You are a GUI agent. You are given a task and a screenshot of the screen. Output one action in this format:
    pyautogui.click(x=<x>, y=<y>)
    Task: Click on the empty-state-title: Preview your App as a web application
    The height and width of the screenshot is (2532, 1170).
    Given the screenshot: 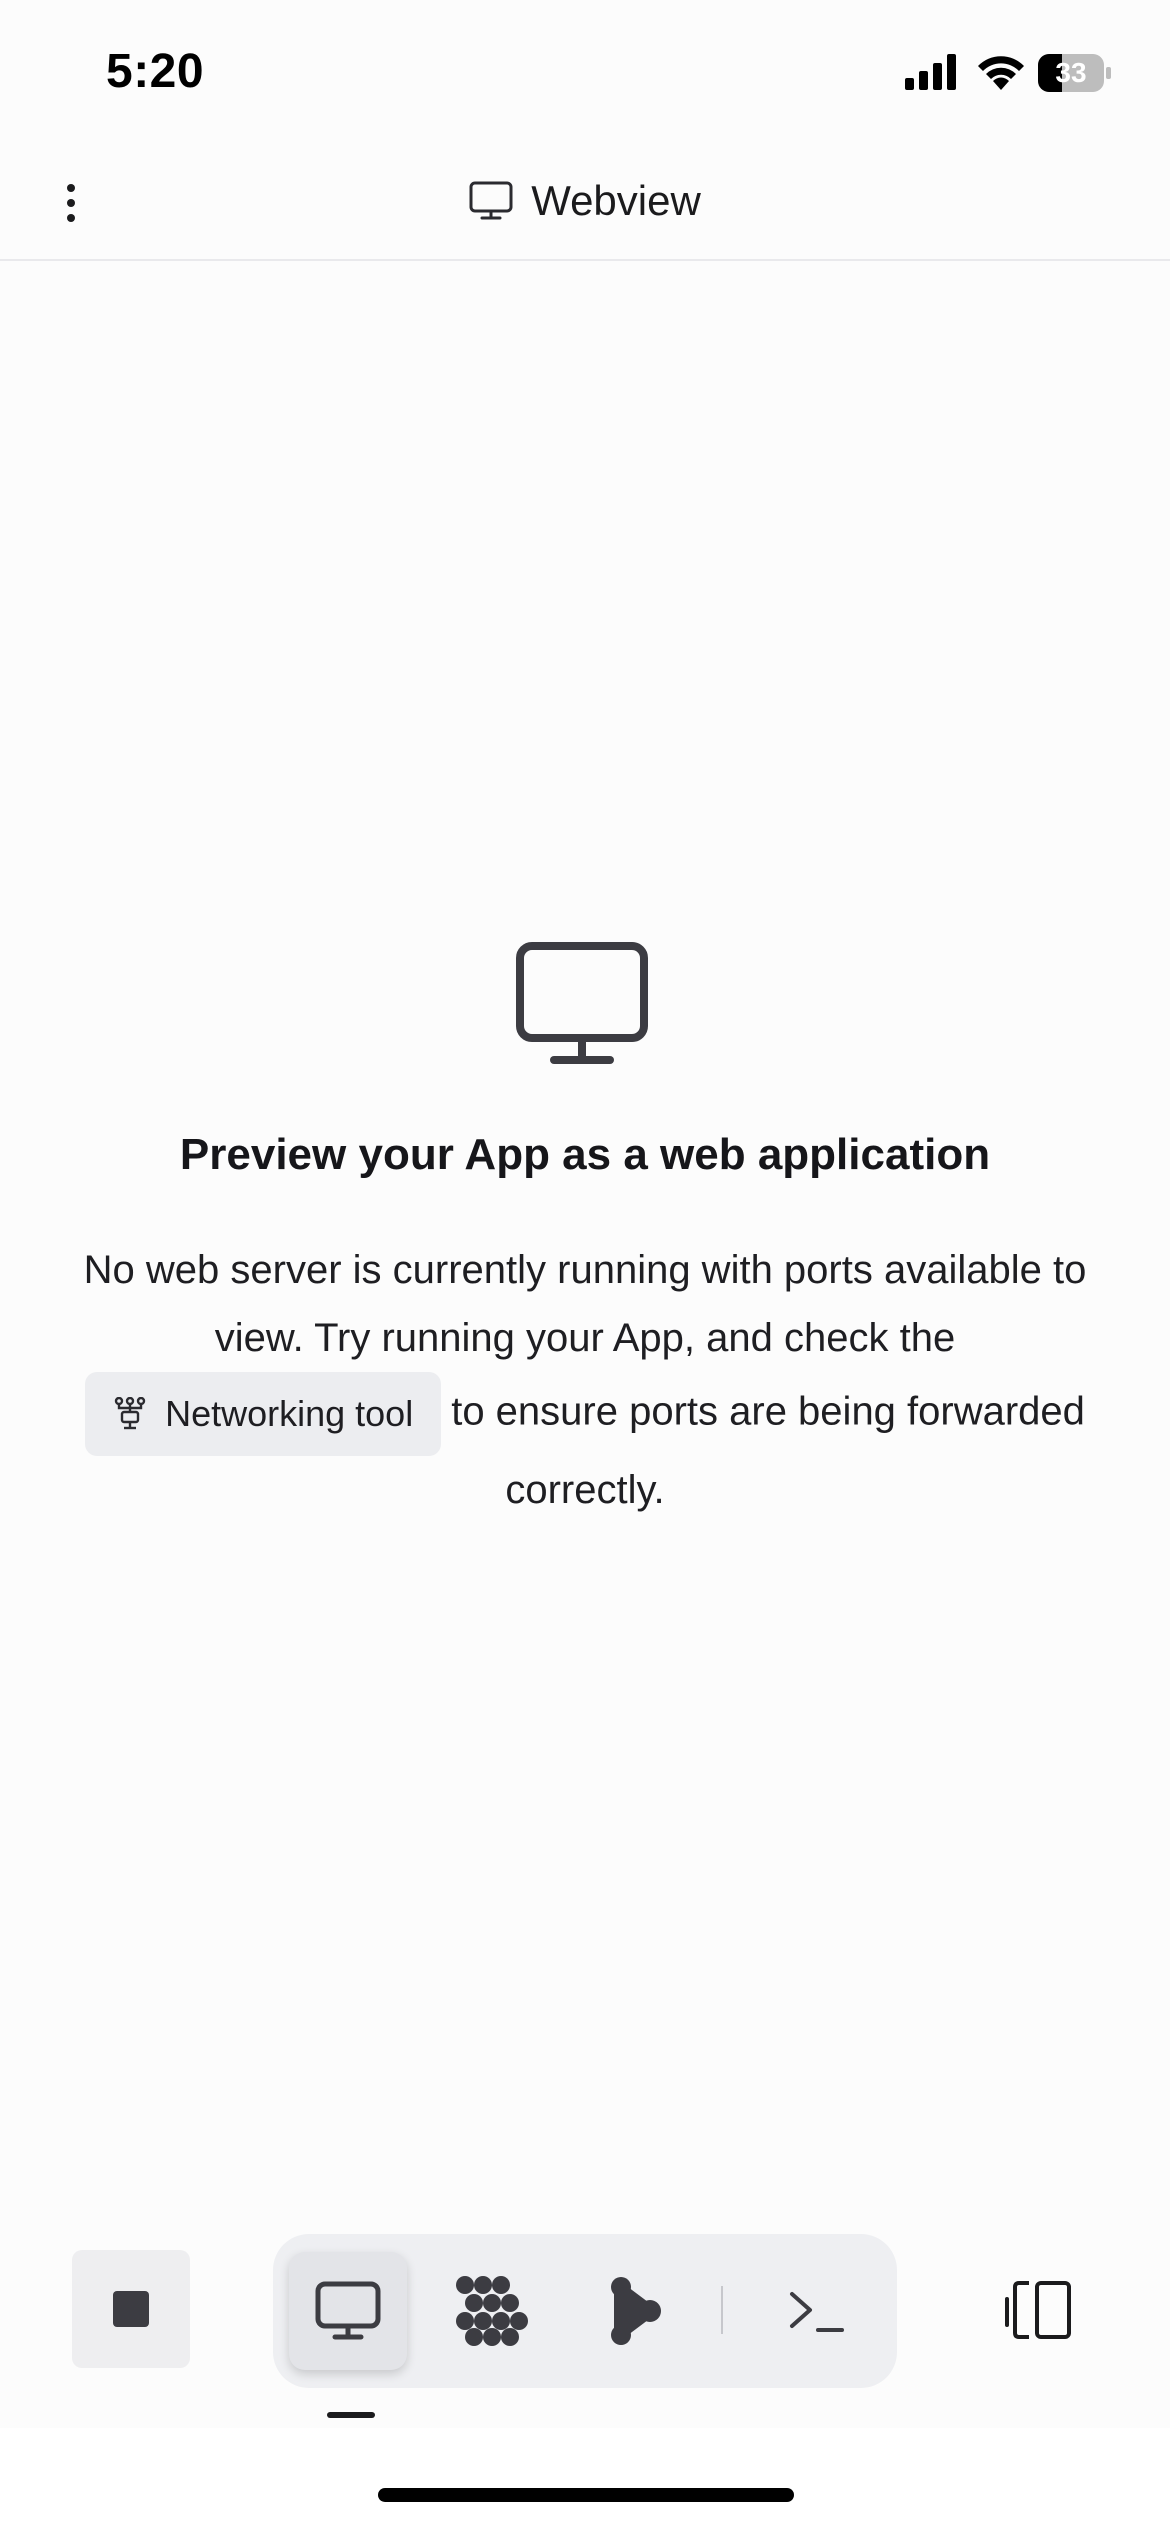 What is the action you would take?
    pyautogui.click(x=585, y=1154)
    